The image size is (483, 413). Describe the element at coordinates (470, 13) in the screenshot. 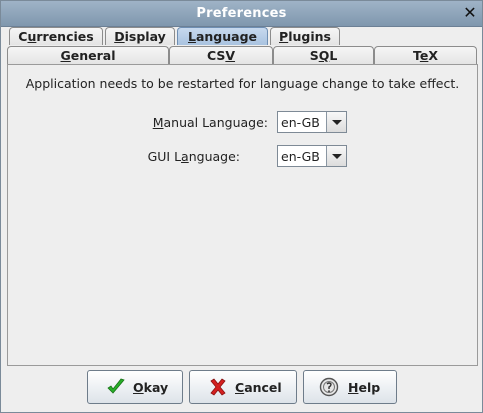

I see `close-icon: ✕` at that location.